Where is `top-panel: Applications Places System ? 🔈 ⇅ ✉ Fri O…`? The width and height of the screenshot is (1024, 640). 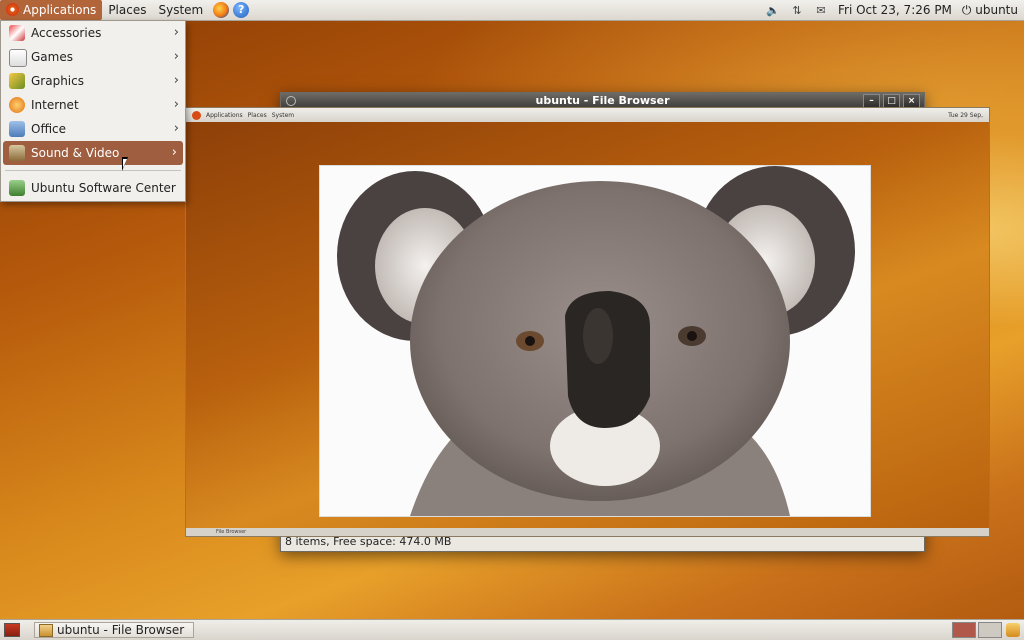 top-panel: Applications Places System ? 🔈 ⇅ ✉ Fri O… is located at coordinates (512, 10).